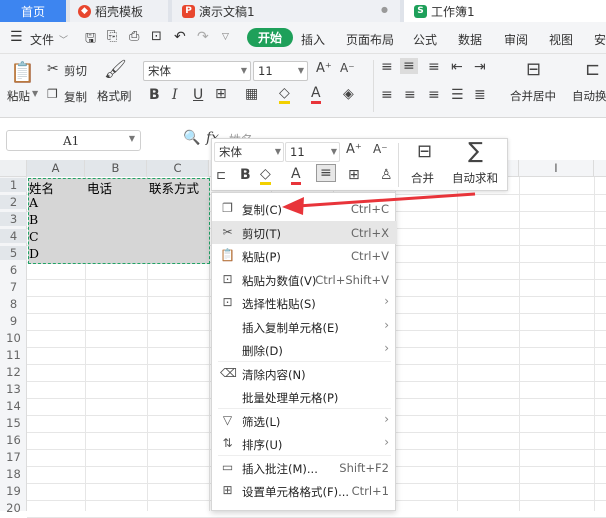 The height and width of the screenshot is (518, 606). I want to click on row-header-10: 10, so click(13, 338).